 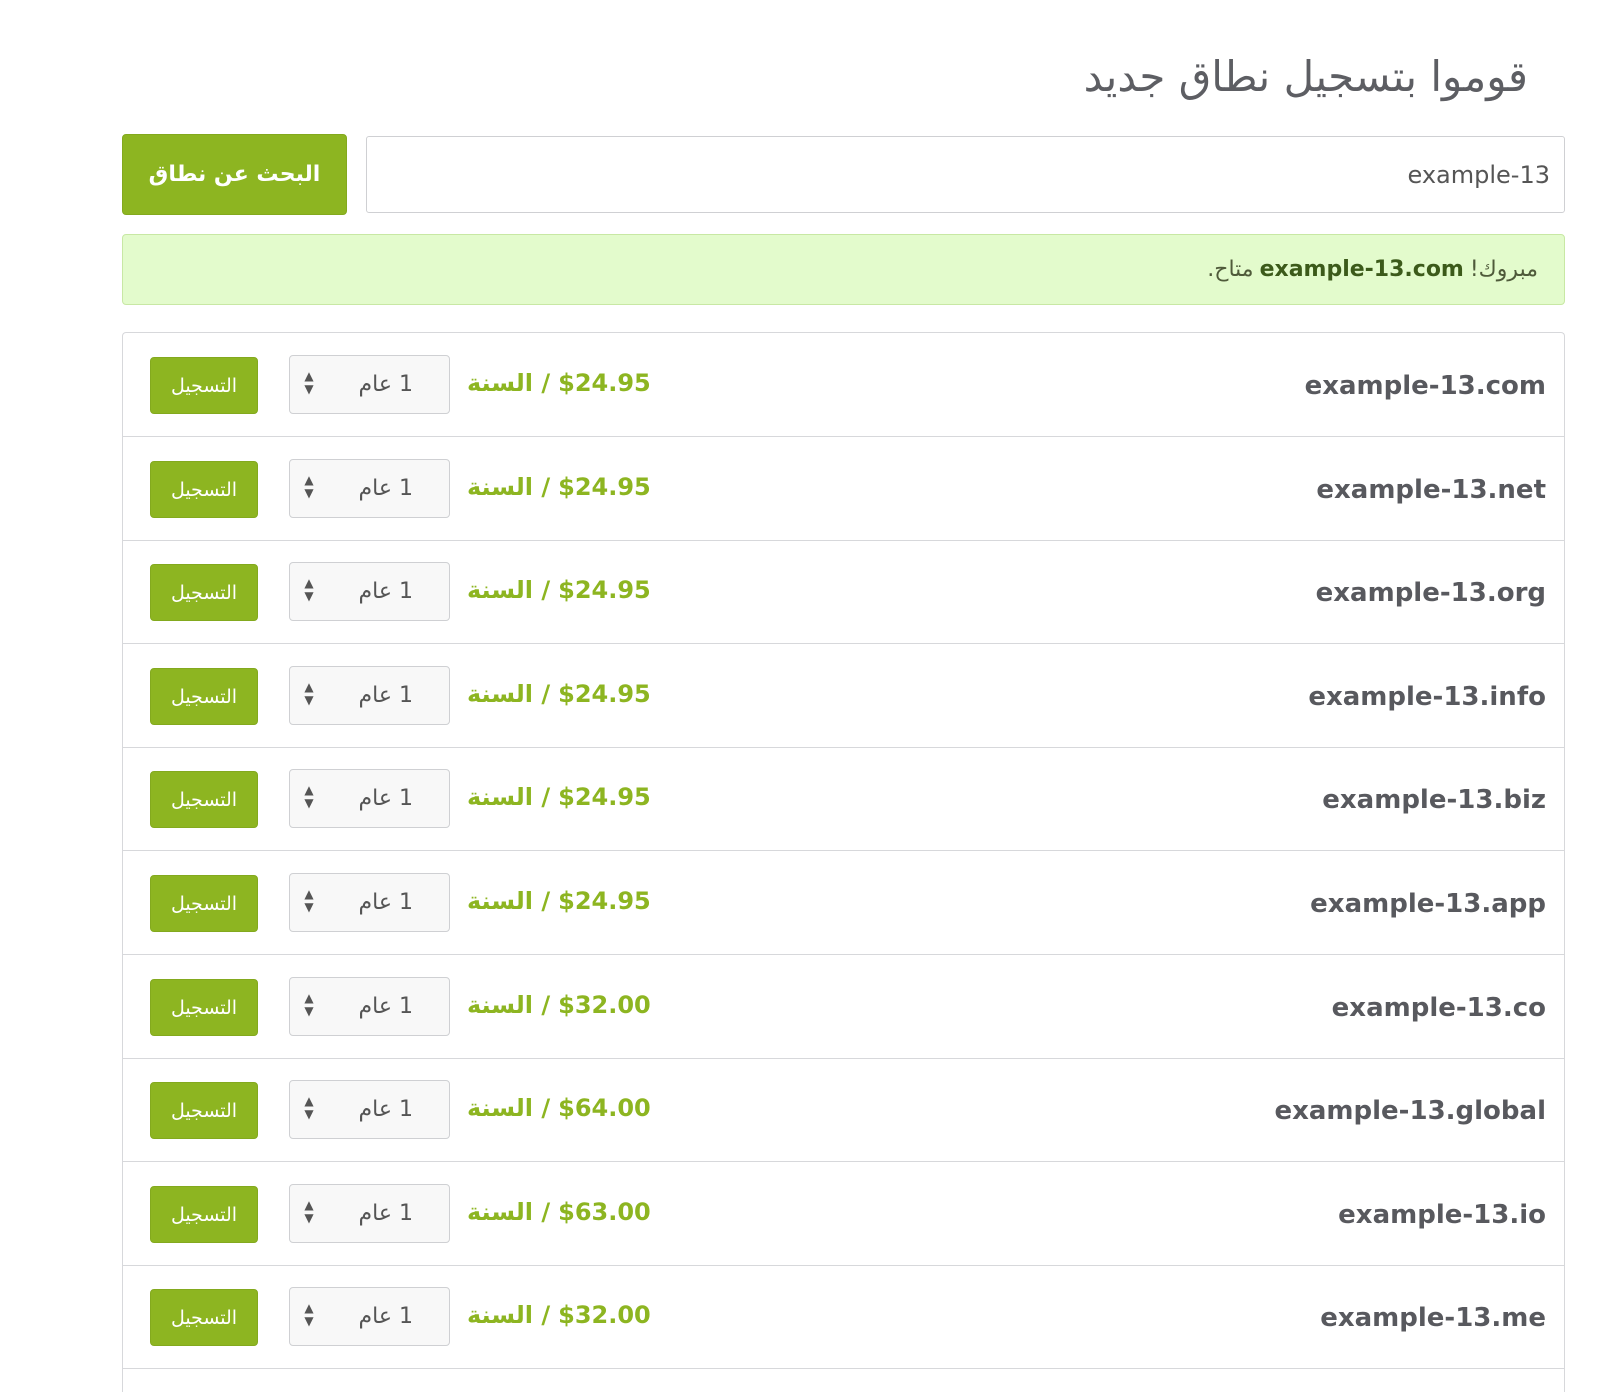 What do you see at coordinates (1230, 269) in the screenshot?
I see `alert-suffix: متاح.` at bounding box center [1230, 269].